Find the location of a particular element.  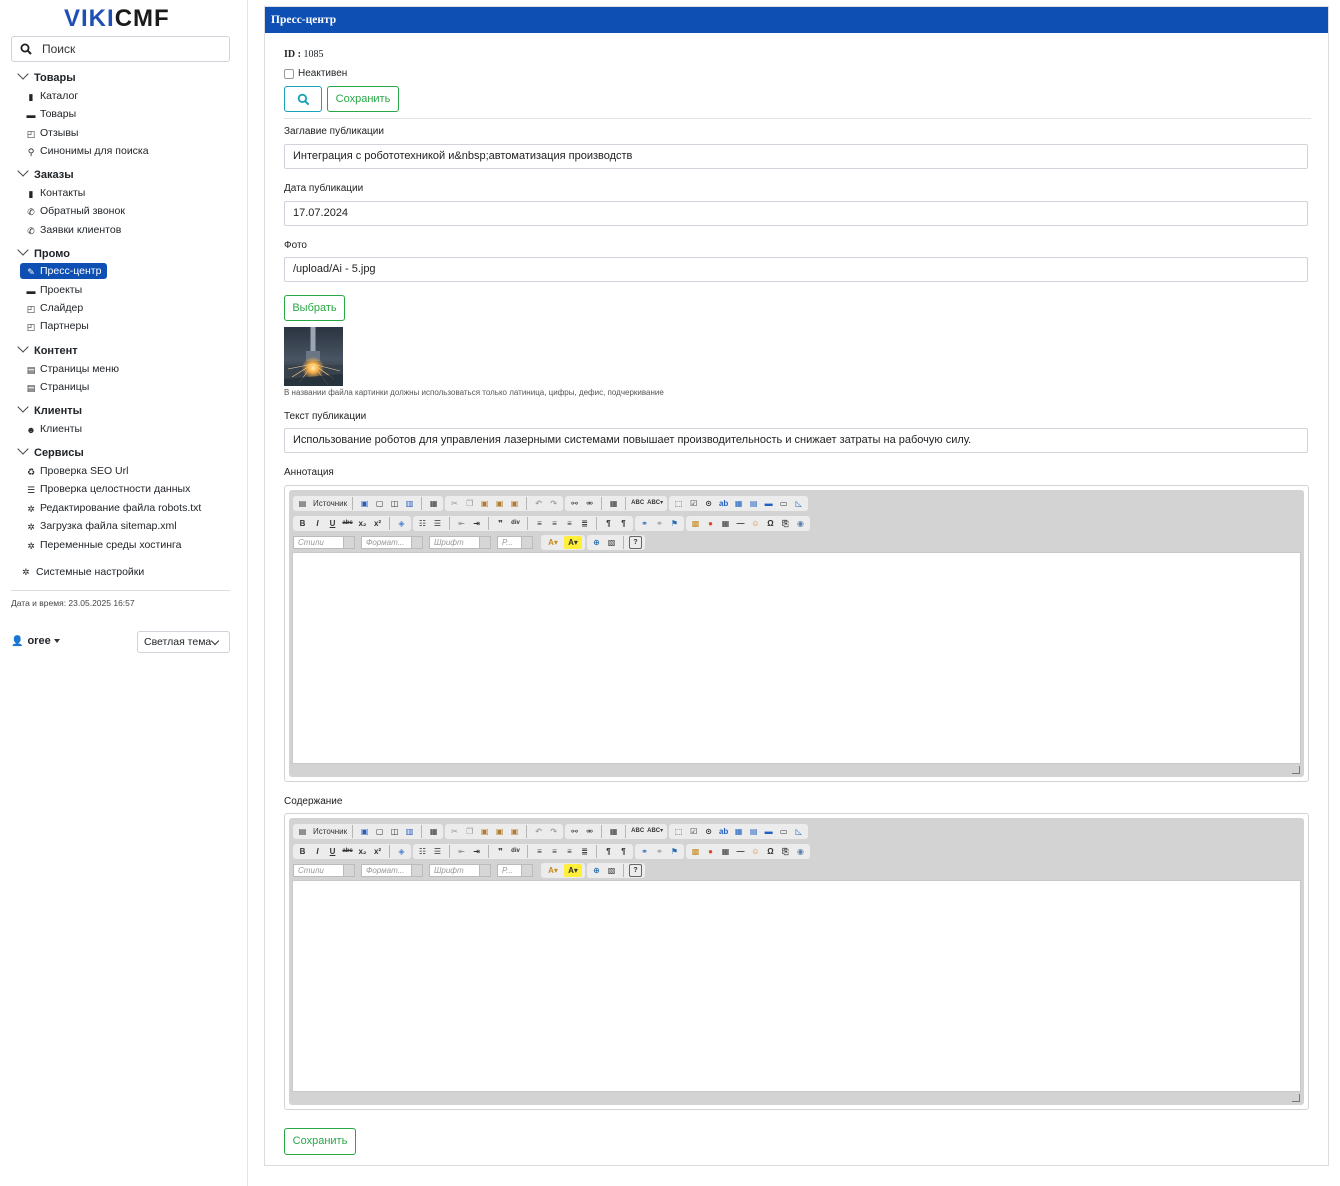

iframe-icon: ◉ is located at coordinates (800, 523).